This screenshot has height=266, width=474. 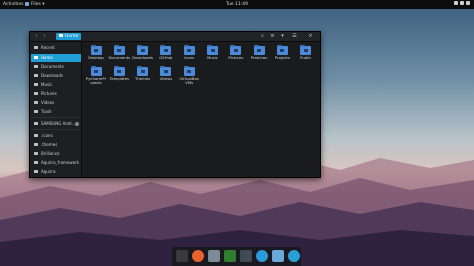 I want to click on sidebar-item-label: Home, so click(x=47, y=57).